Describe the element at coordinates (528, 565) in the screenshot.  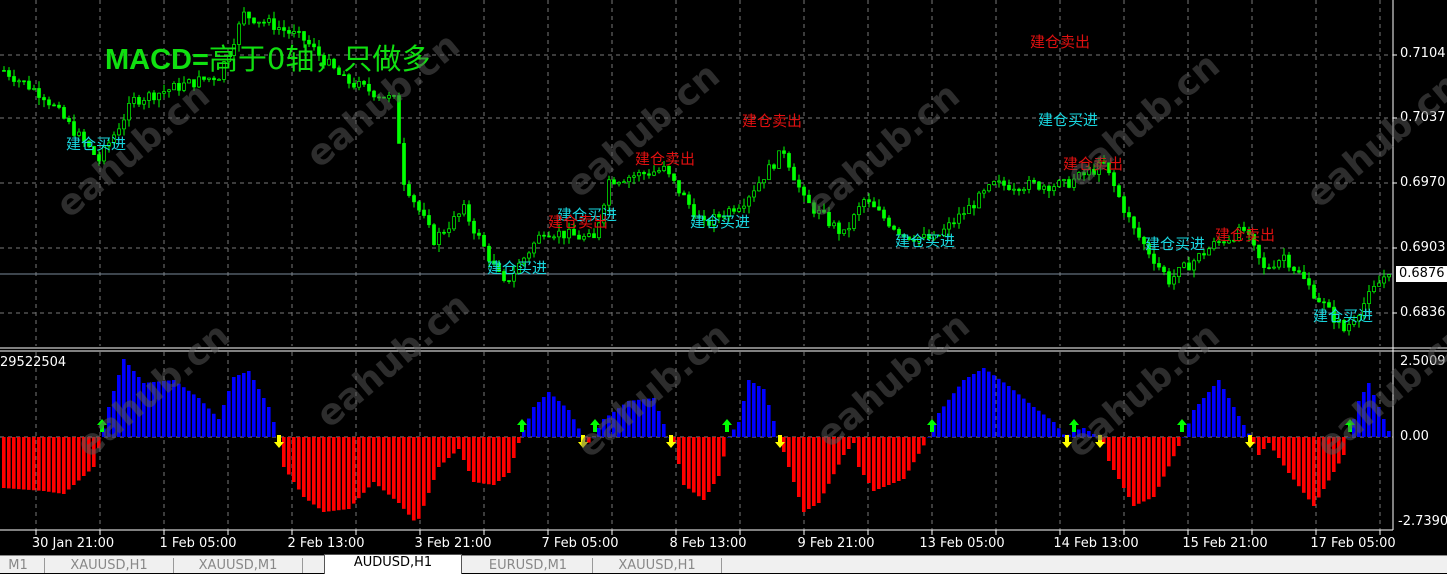
I see `tab-eurusd-m1: EURUSD,M1` at that location.